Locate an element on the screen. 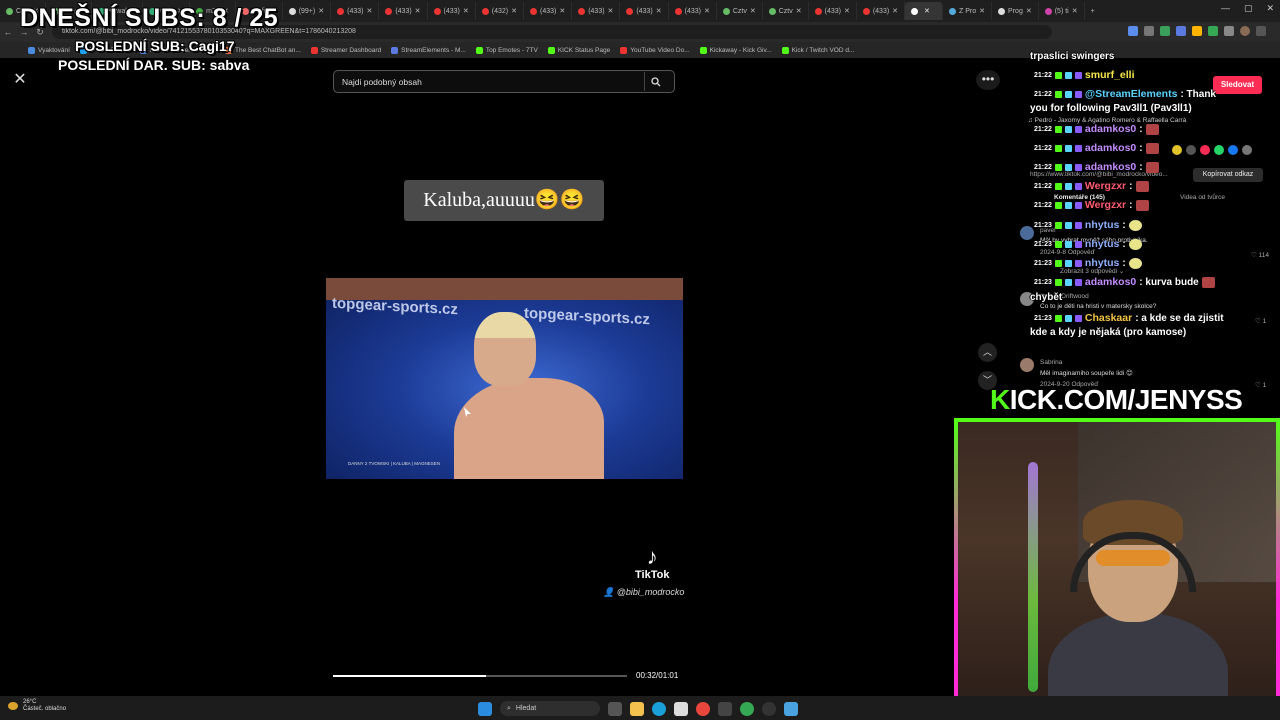 The height and width of the screenshot is (720, 1280). bookmark-item: Streamer Dashboard is located at coordinates (345, 50).